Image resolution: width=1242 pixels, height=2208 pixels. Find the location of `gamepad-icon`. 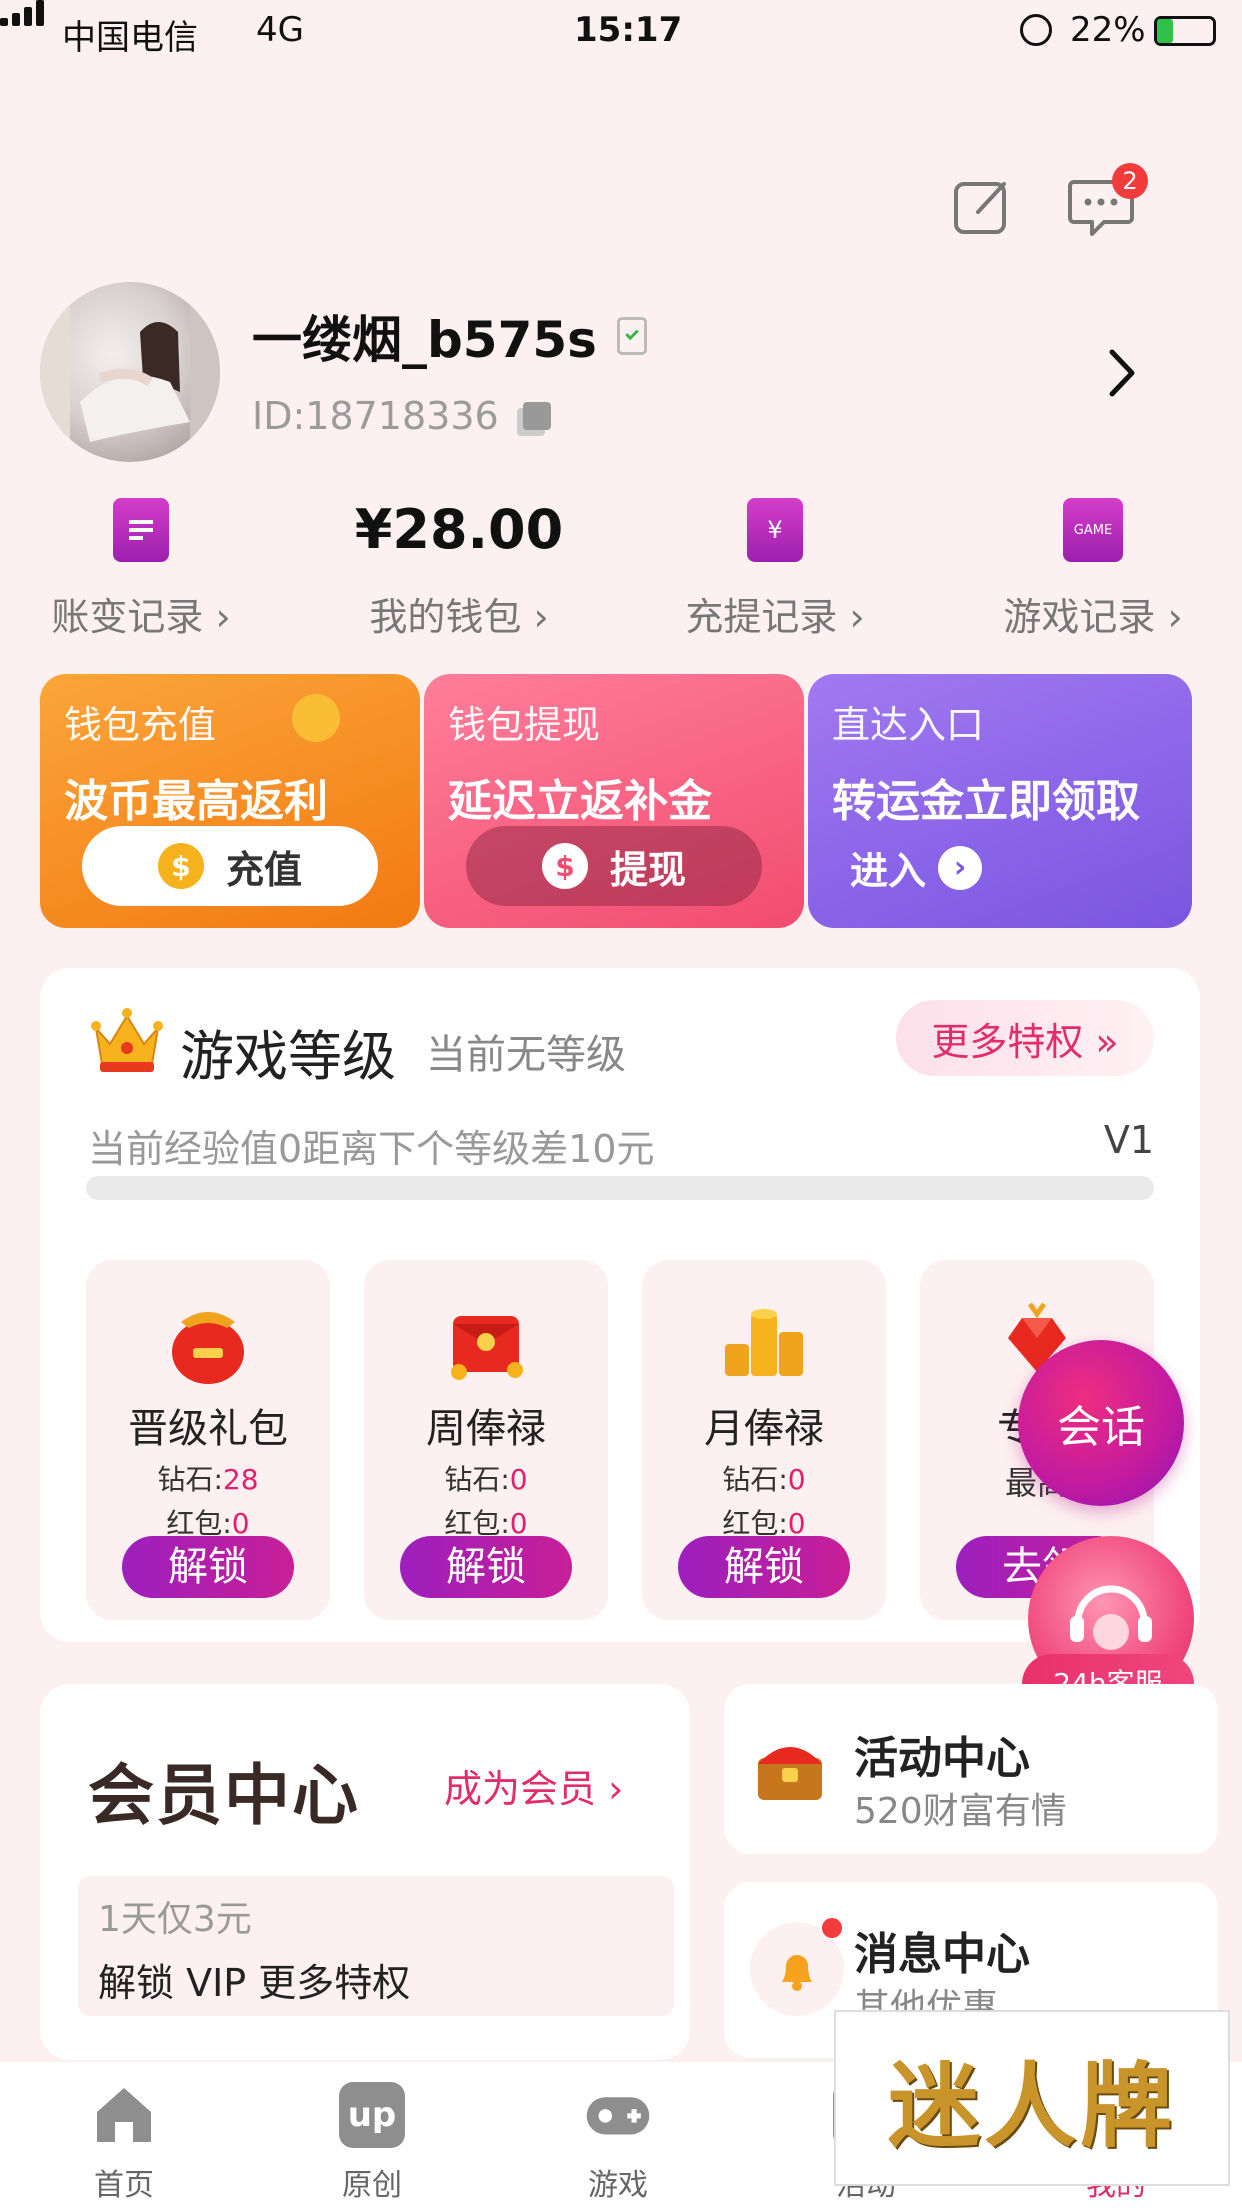

gamepad-icon is located at coordinates (618, 2115).